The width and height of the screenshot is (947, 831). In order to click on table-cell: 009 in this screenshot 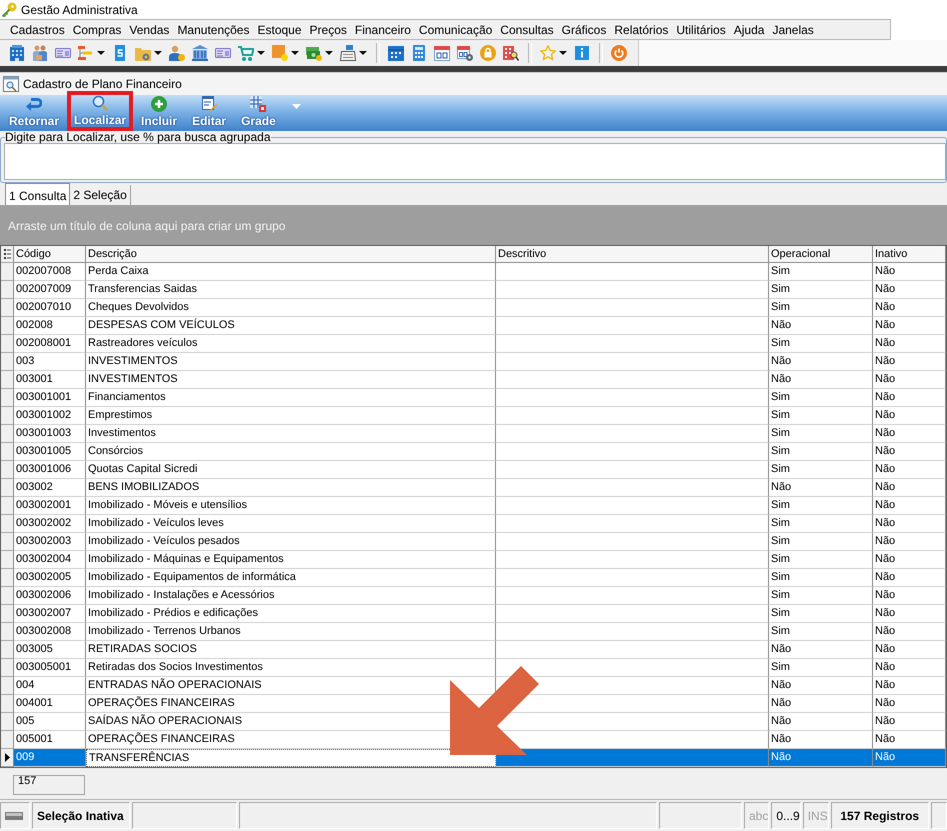, I will do `click(50, 758)`.